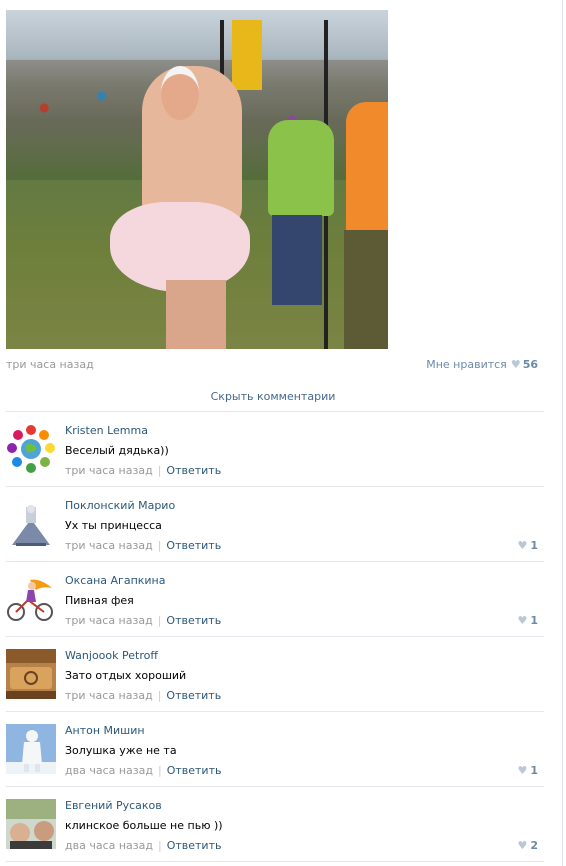 The image size is (566, 866). What do you see at coordinates (367, 172) in the screenshot?
I see `photo-orange-shirt` at bounding box center [367, 172].